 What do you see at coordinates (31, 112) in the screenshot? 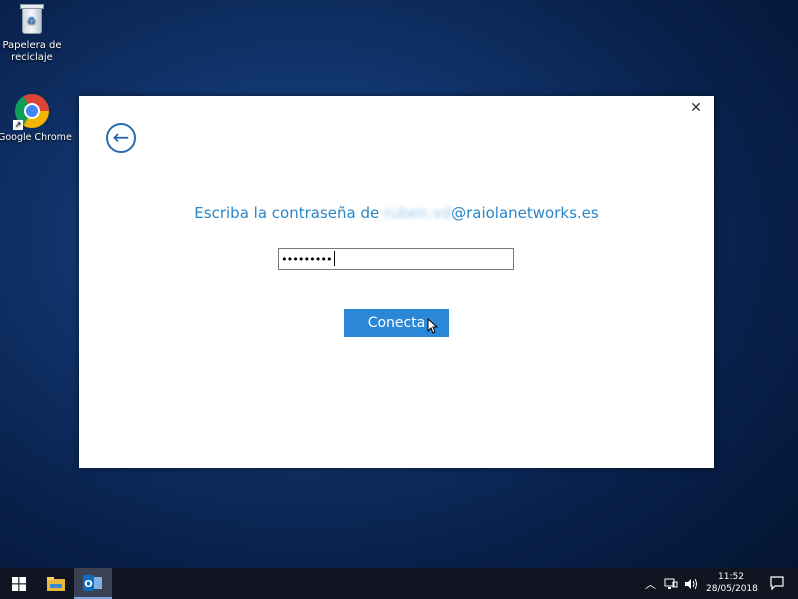
I see `chrome-icon: ↗` at bounding box center [31, 112].